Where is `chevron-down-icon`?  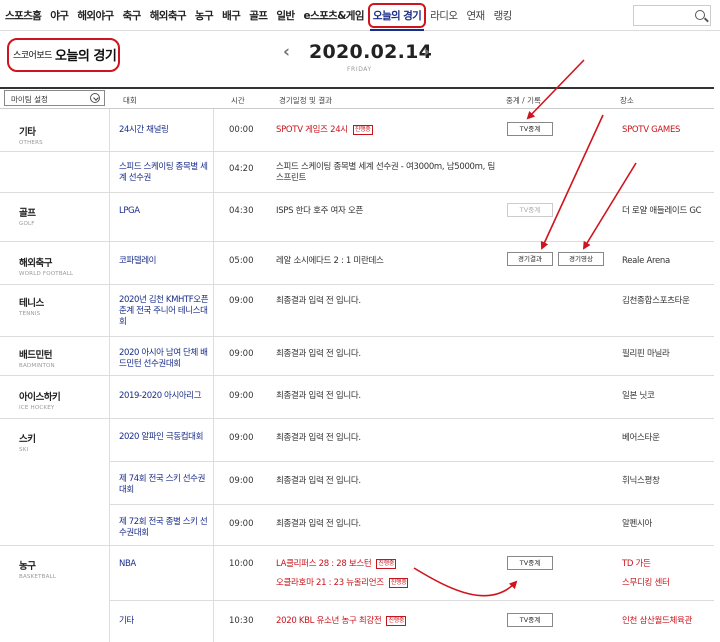 chevron-down-icon is located at coordinates (95, 98).